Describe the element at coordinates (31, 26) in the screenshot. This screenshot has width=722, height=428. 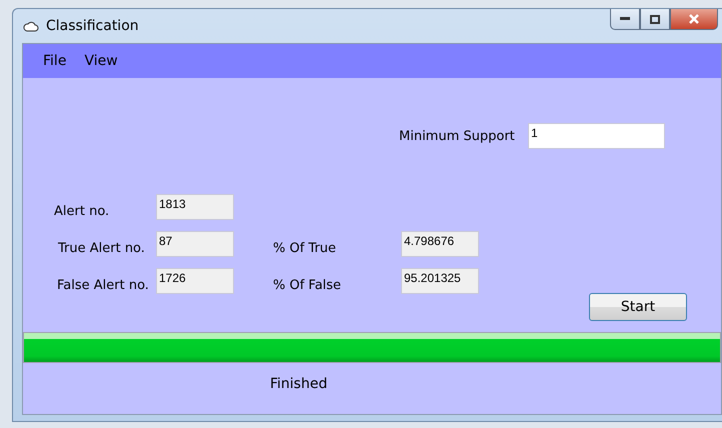
I see `cloud-icon` at that location.